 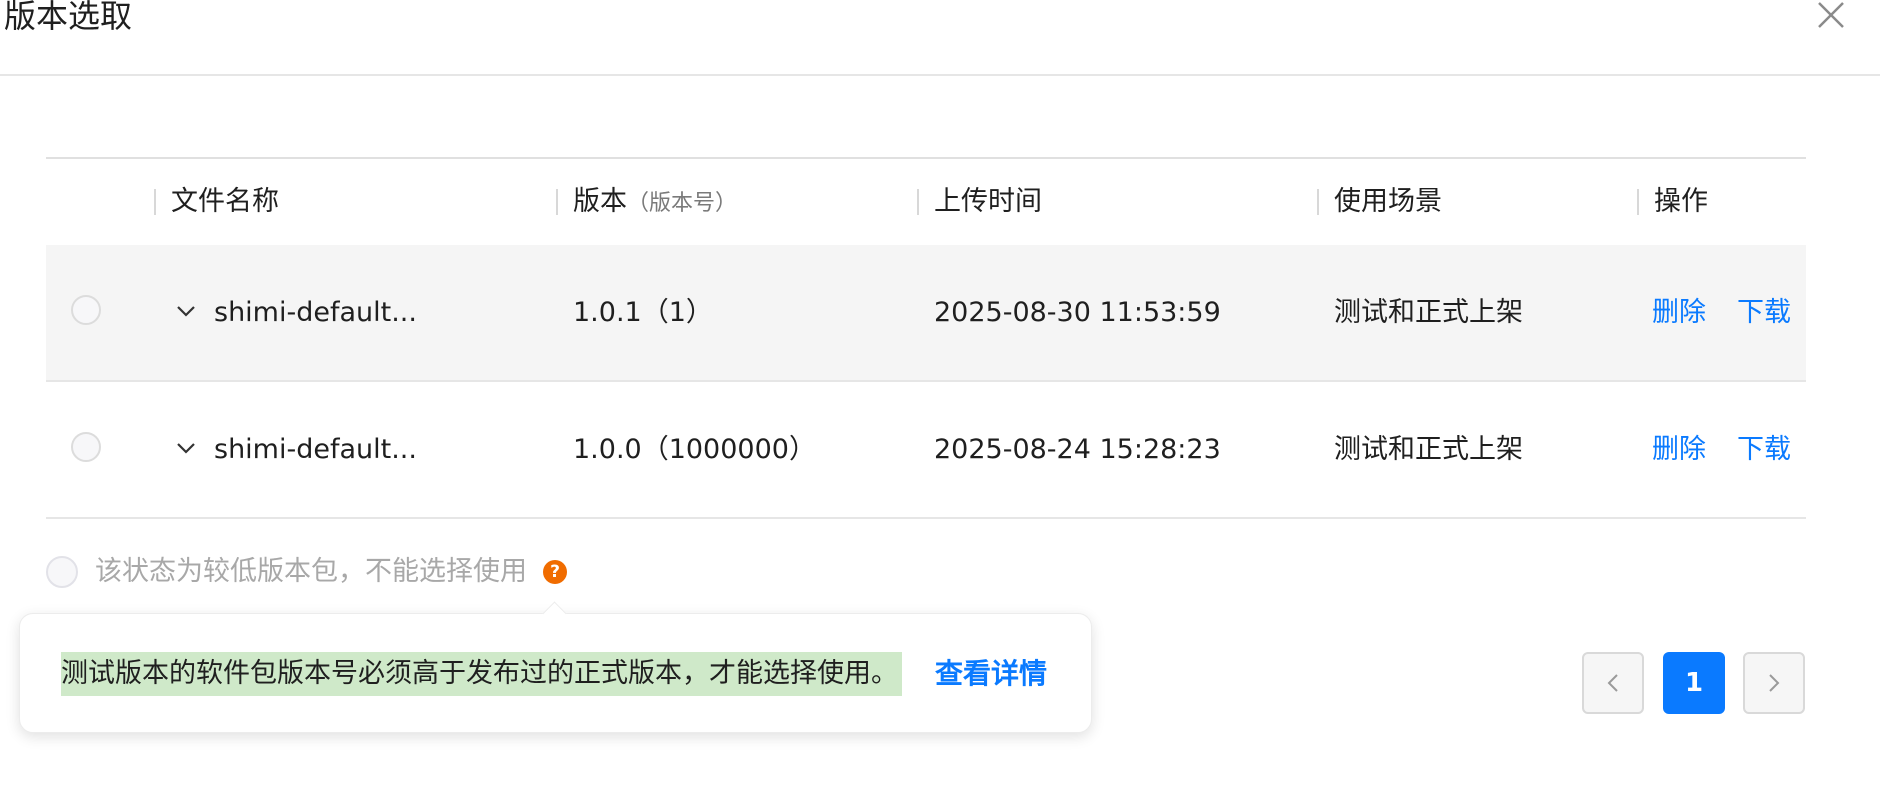 What do you see at coordinates (600, 201) in the screenshot?
I see `column-header-version-label: 版本` at bounding box center [600, 201].